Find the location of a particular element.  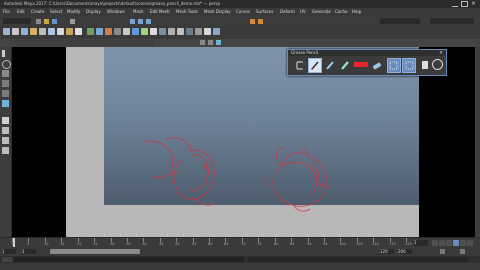

marker-icon is located at coordinates (330, 65).